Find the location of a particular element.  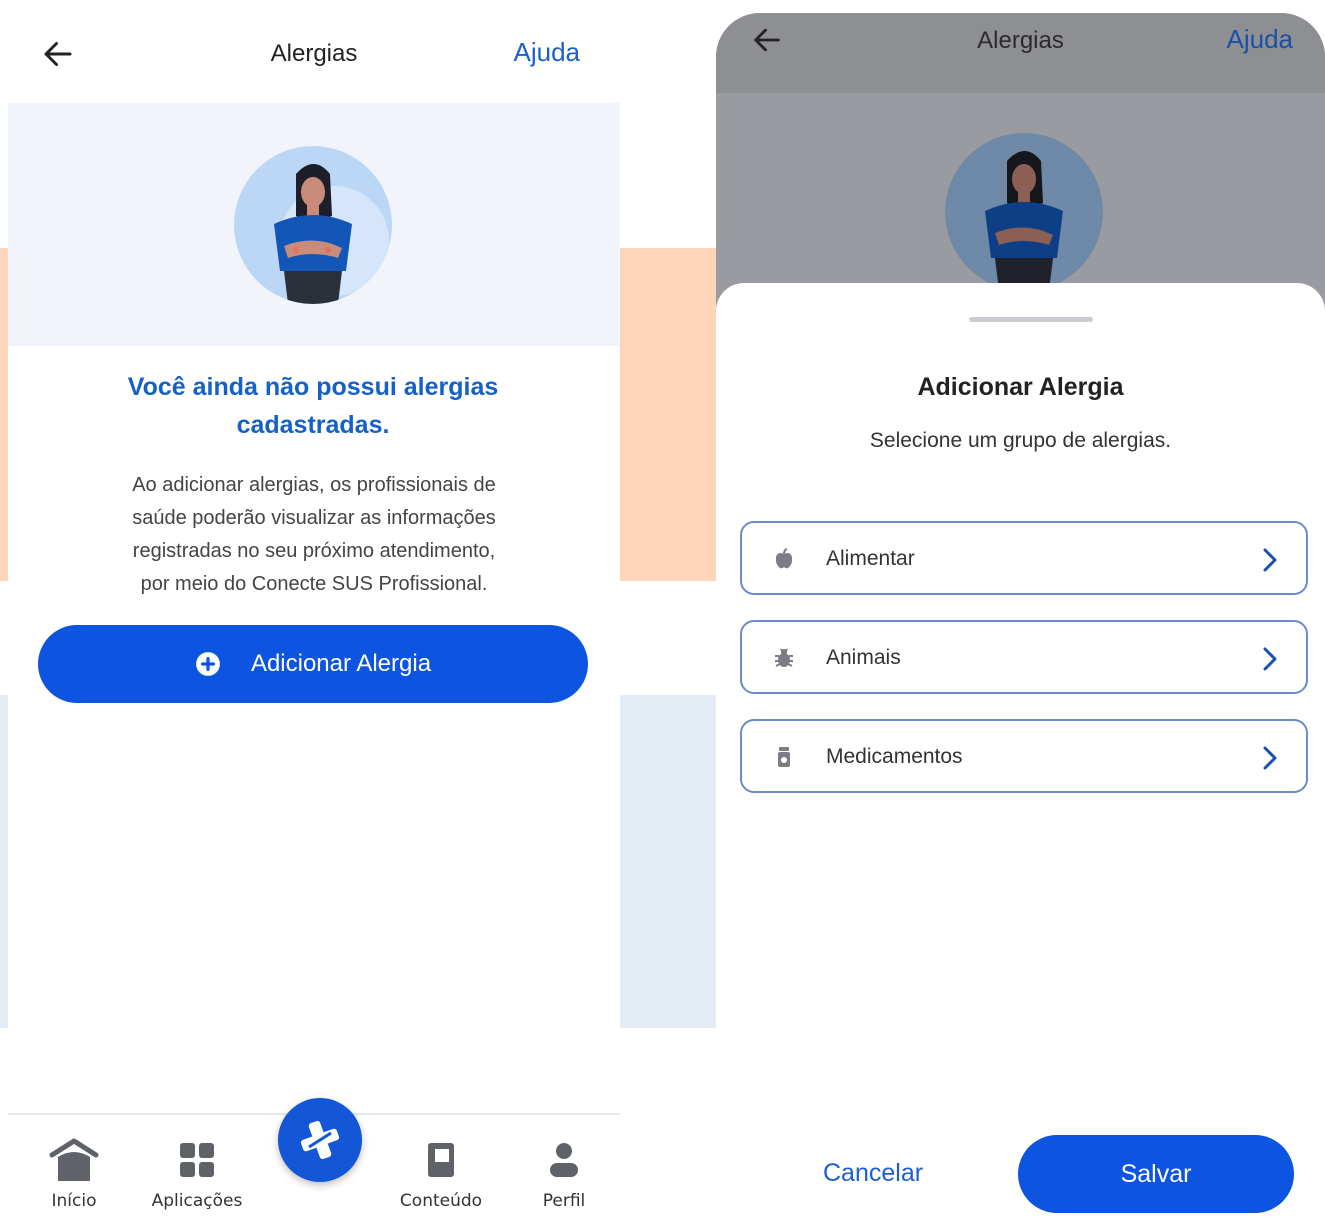

add-allergy-button: Adicionar Alergia is located at coordinates (313, 664).